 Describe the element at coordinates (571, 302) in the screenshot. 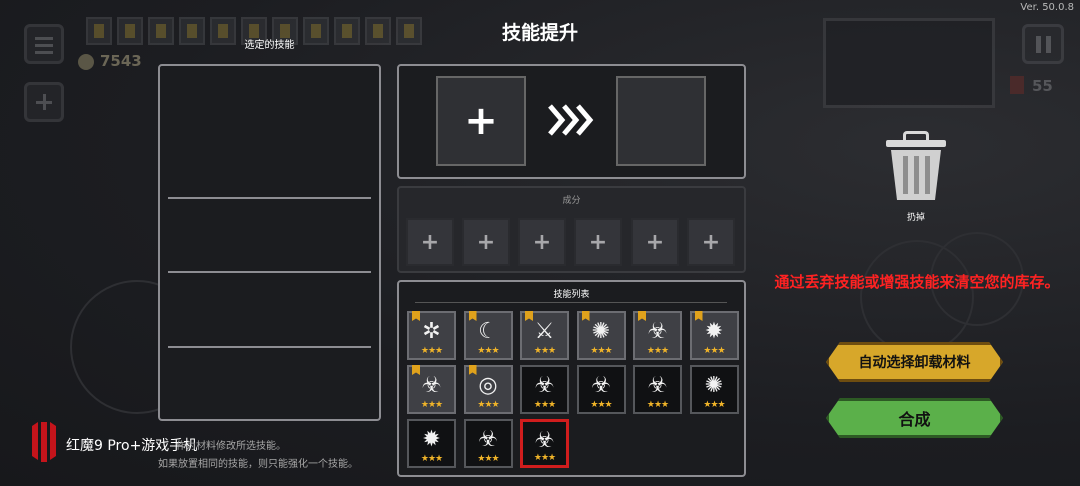

I see `skill-list-rule` at that location.